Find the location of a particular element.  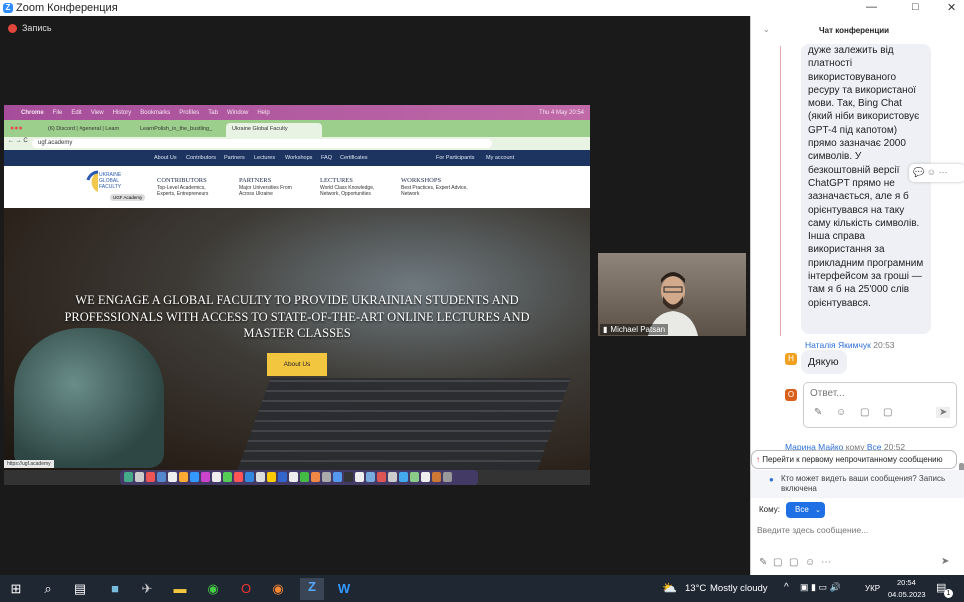

people-icon: ● is located at coordinates (771, 479).